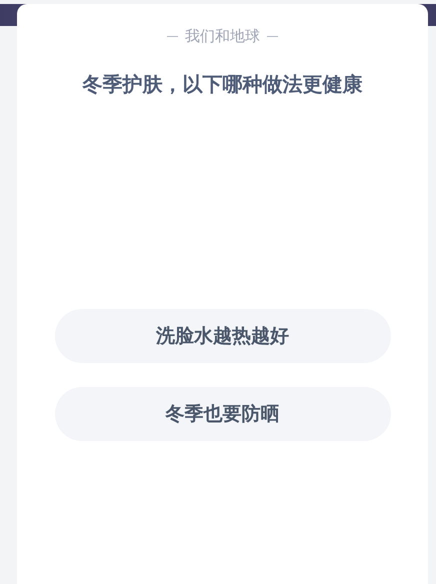 The image size is (436, 584). I want to click on answer-option: 冬季也要防晒, so click(222, 414).